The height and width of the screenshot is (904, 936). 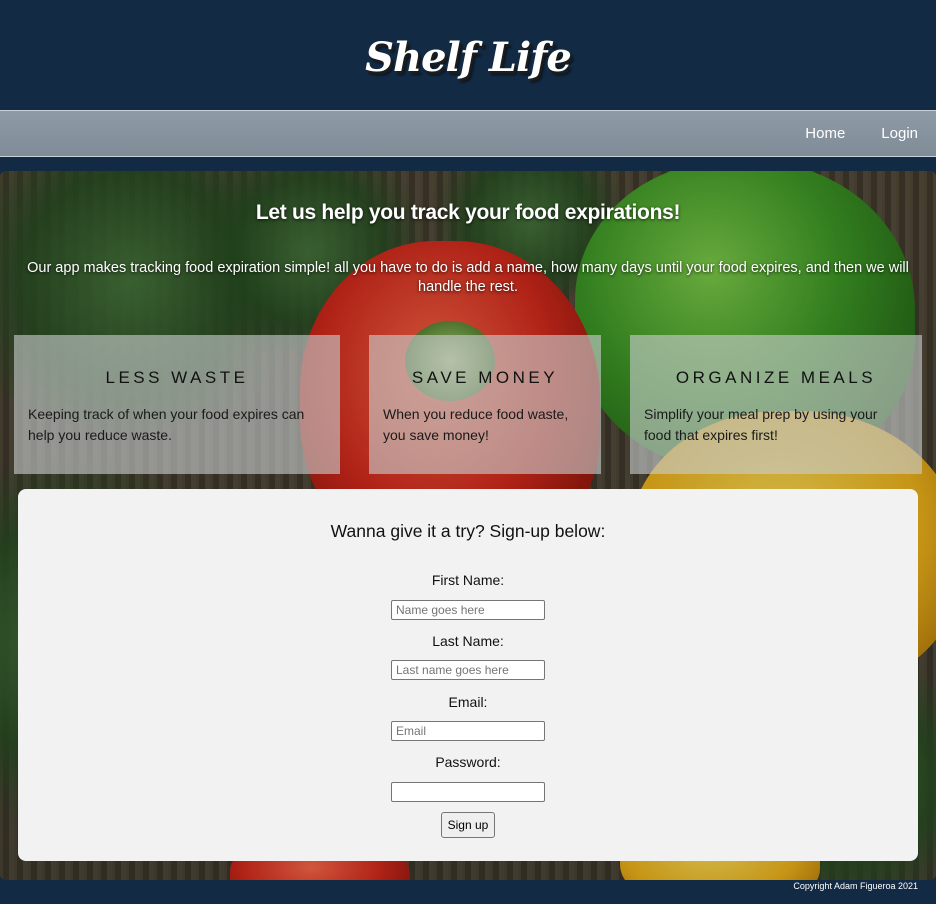 What do you see at coordinates (468, 580) in the screenshot?
I see `first-name-label: First Name:` at bounding box center [468, 580].